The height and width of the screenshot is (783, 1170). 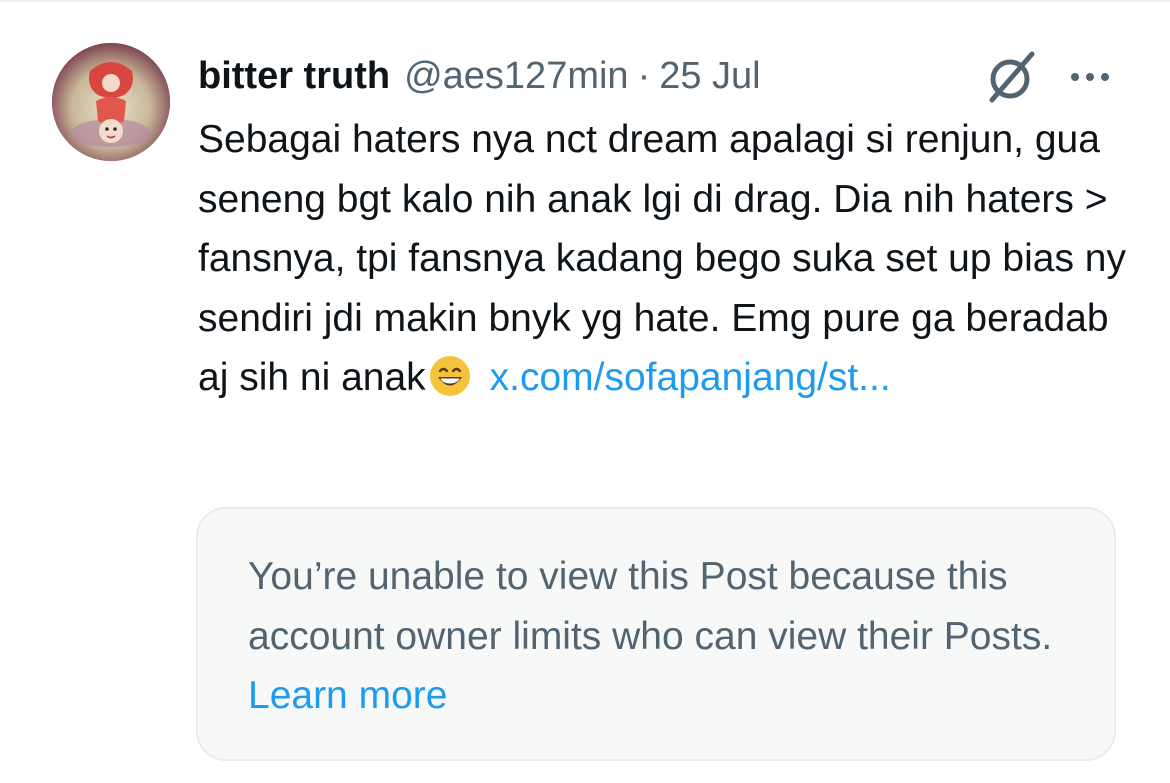 I want to click on grok-icon, so click(x=1011, y=77).